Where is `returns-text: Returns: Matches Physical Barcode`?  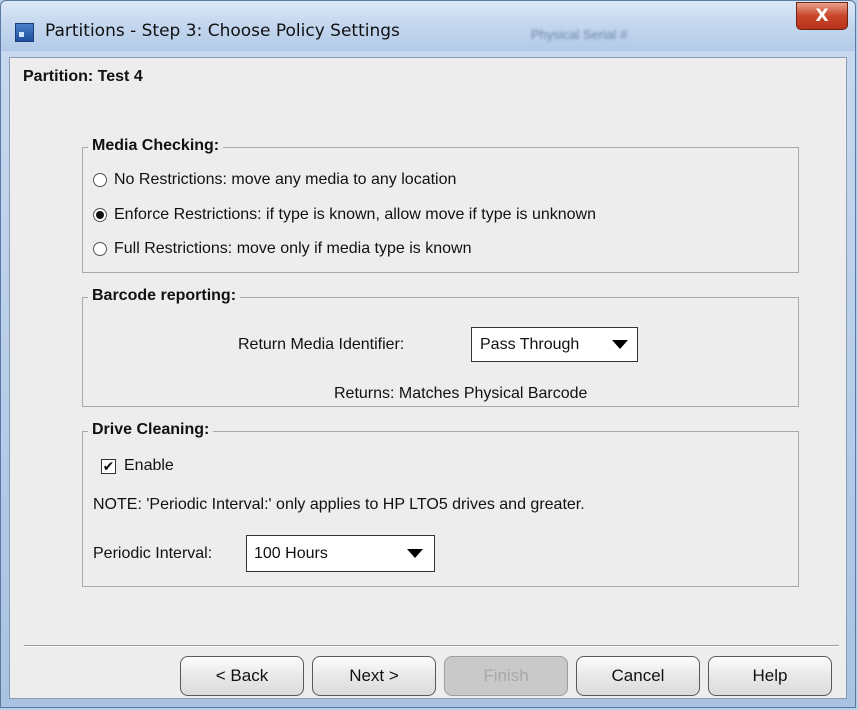
returns-text: Returns: Matches Physical Barcode is located at coordinates (461, 393).